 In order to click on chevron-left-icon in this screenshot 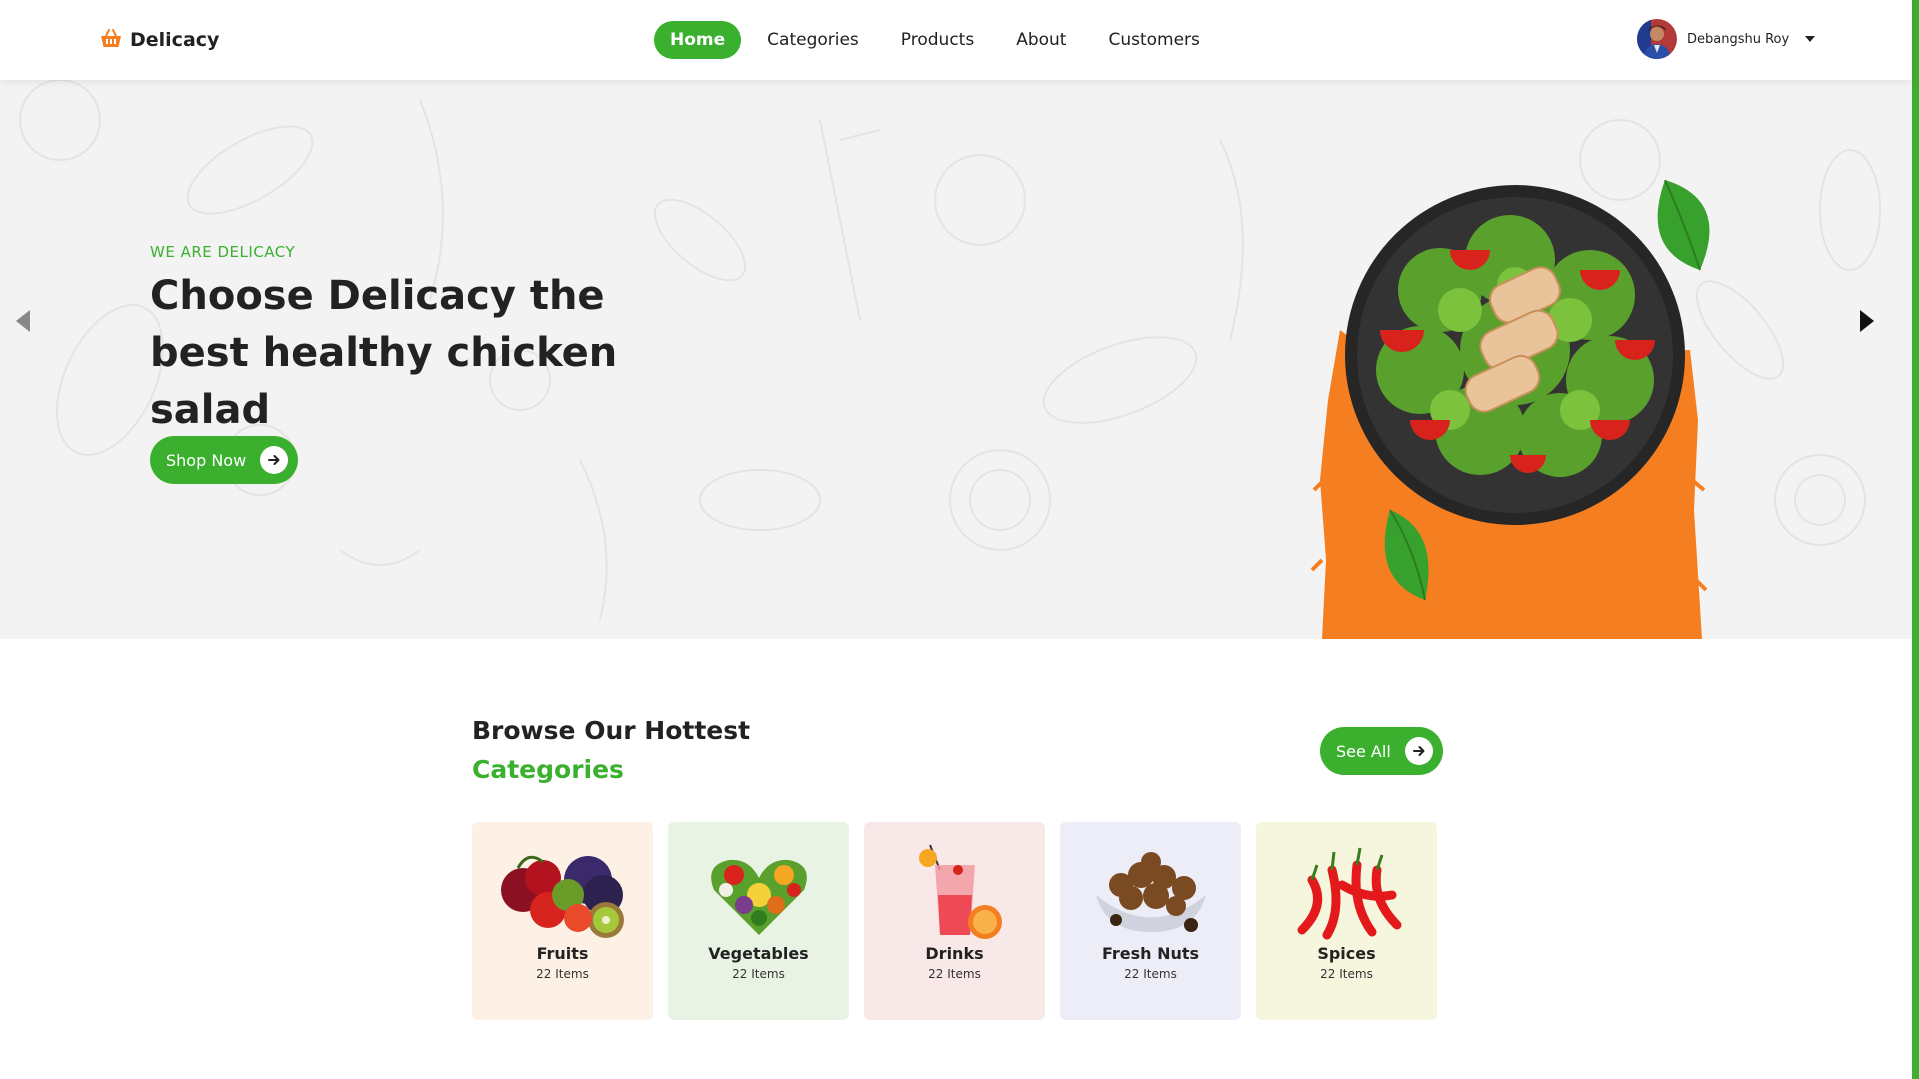, I will do `click(23, 321)`.